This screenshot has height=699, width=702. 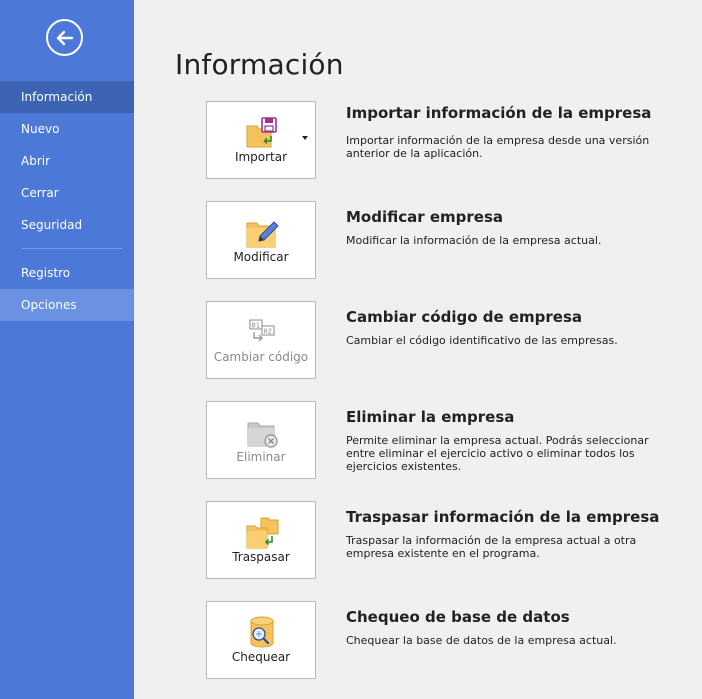 I want to click on nav-item-nuevo: Nuevo, so click(x=67, y=129).